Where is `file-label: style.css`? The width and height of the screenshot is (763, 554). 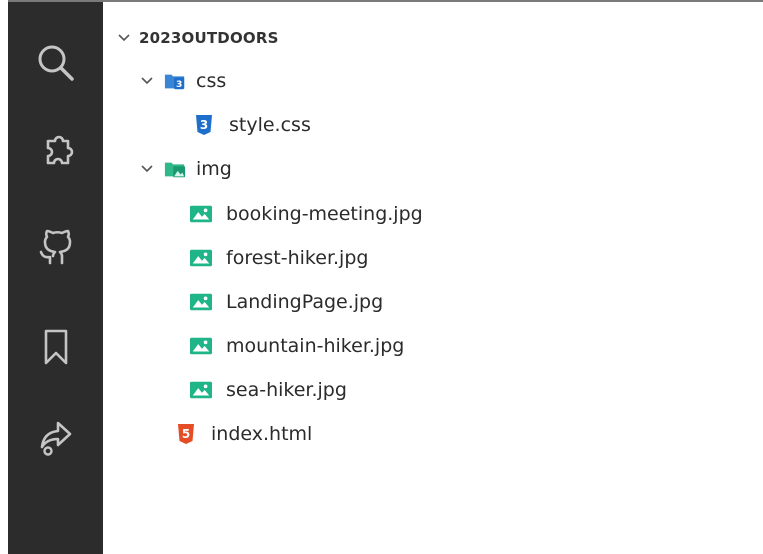
file-label: style.css is located at coordinates (270, 125).